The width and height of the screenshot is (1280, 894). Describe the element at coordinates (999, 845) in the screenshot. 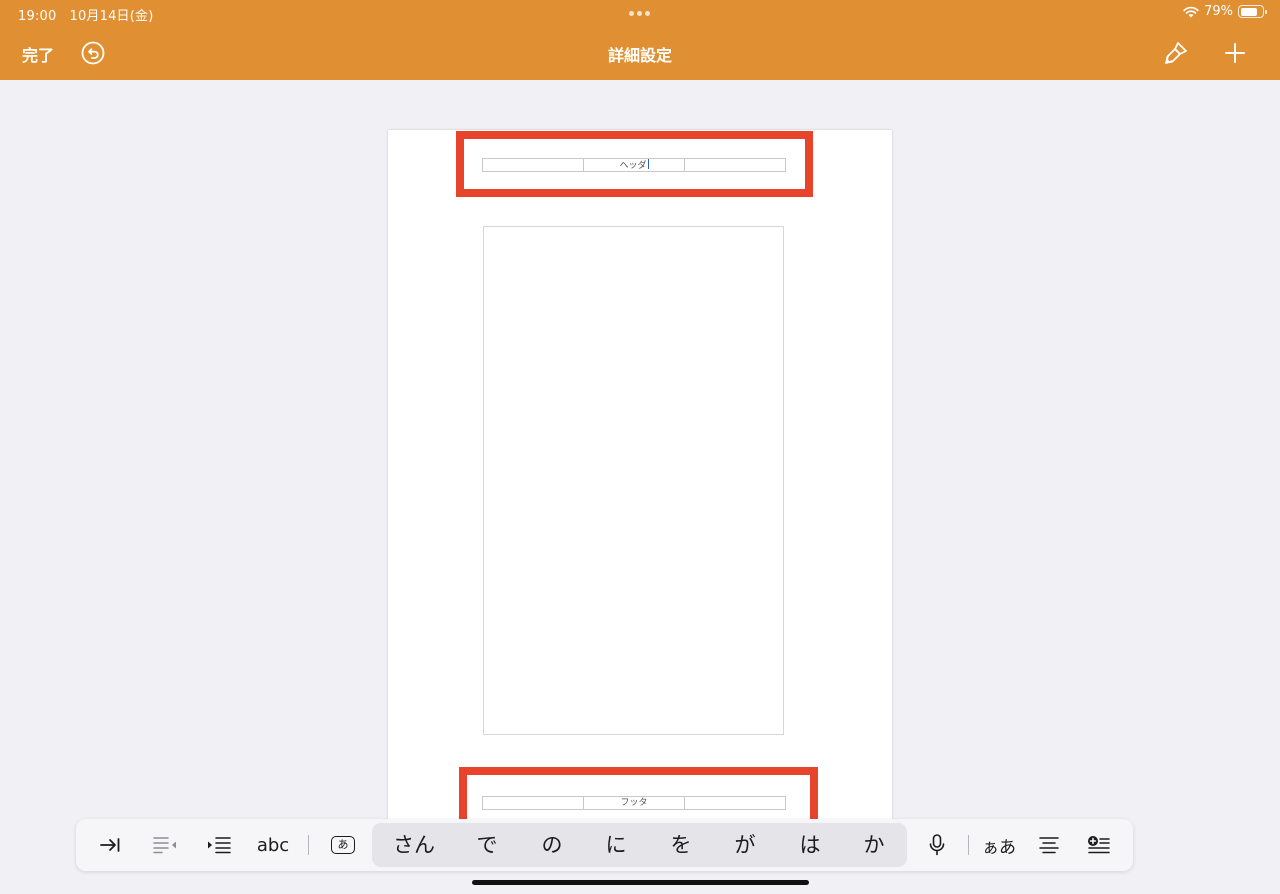

I see `kana-size-button: ぁあ` at that location.